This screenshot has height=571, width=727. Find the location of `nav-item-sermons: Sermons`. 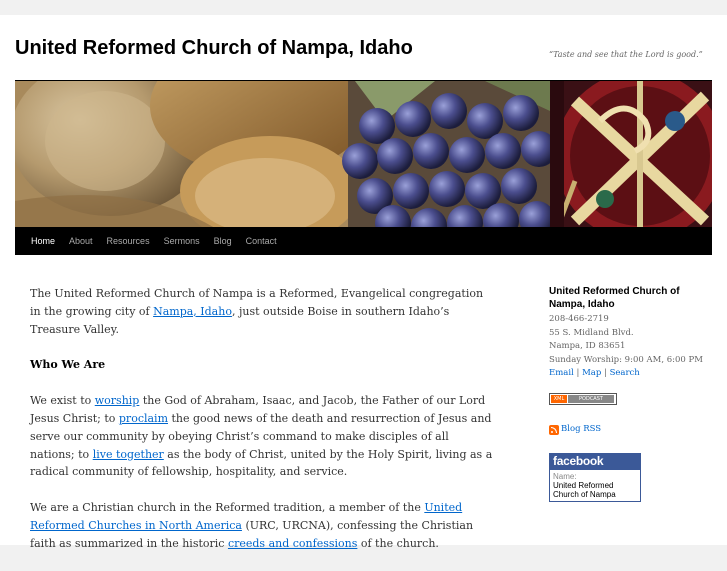

nav-item-sermons: Sermons is located at coordinates (182, 241).